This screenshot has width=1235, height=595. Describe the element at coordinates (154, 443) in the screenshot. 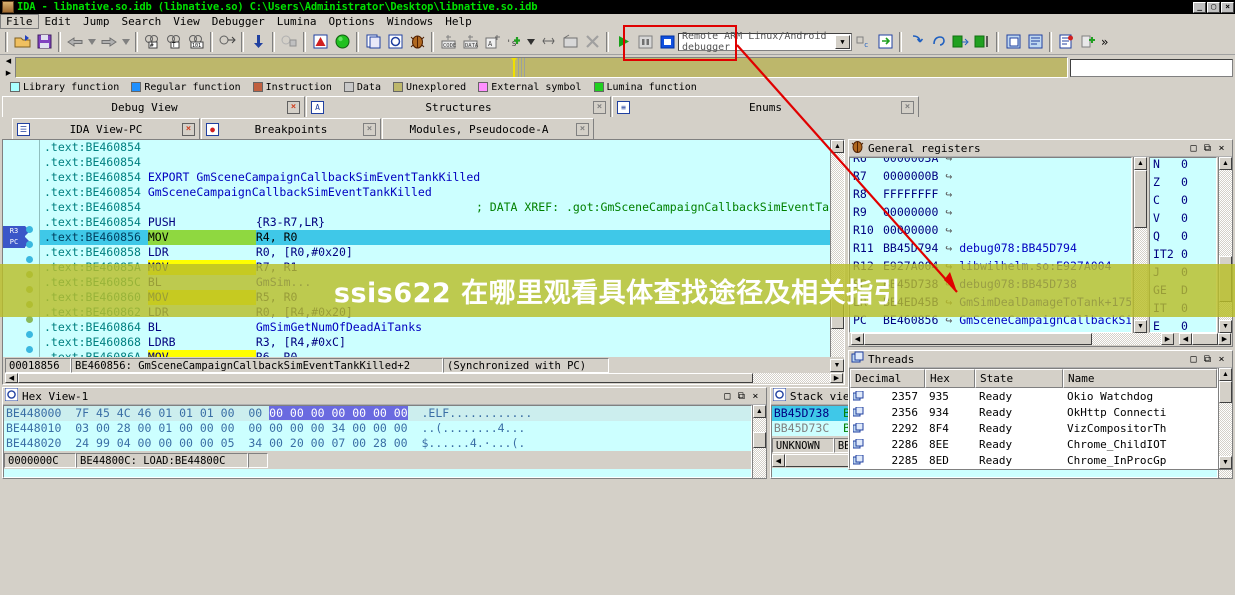

I see `hex-bytes: 24 99 04 00 00 00 00 05` at that location.